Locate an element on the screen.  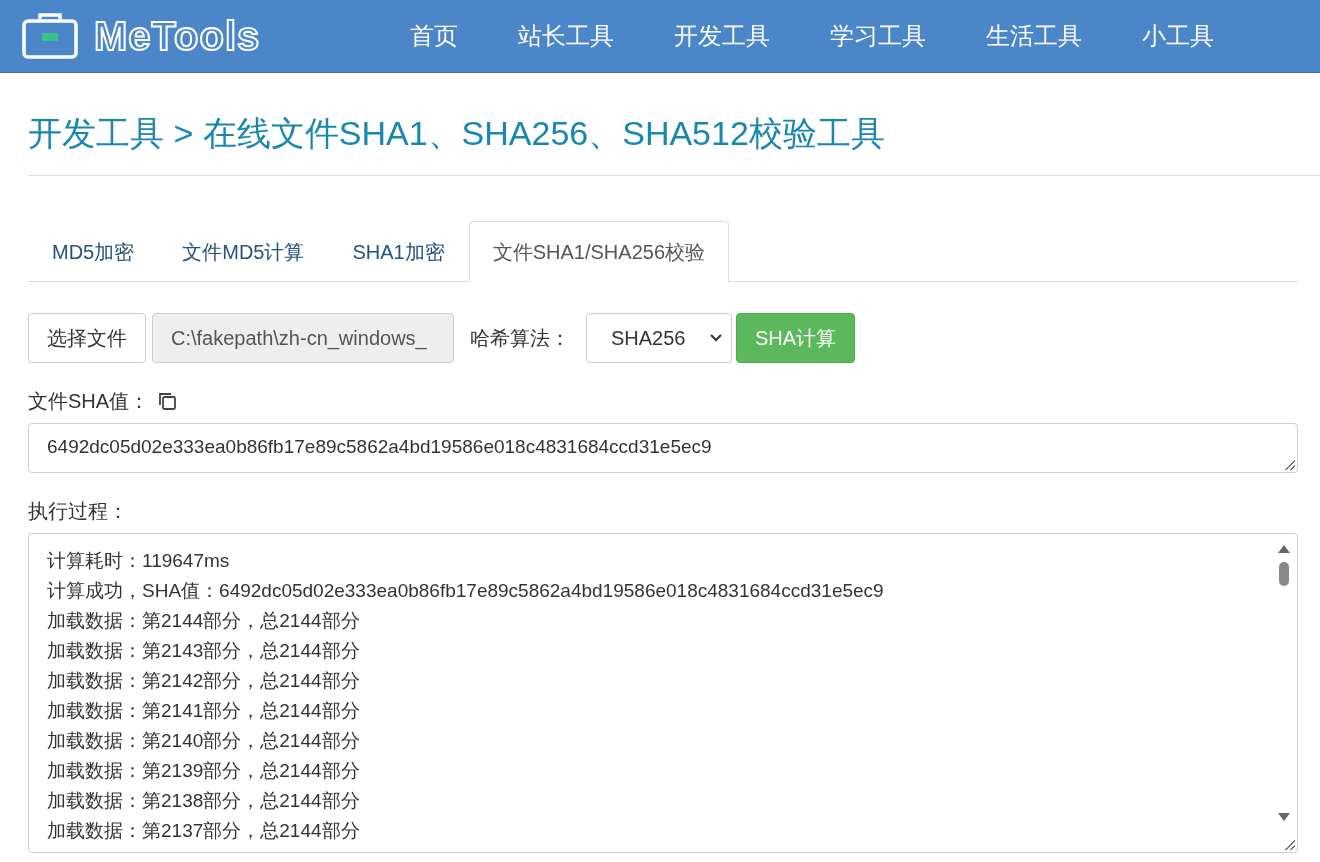
log-line: 加载数据：第2140部分，总2144部分 is located at coordinates (204, 741).